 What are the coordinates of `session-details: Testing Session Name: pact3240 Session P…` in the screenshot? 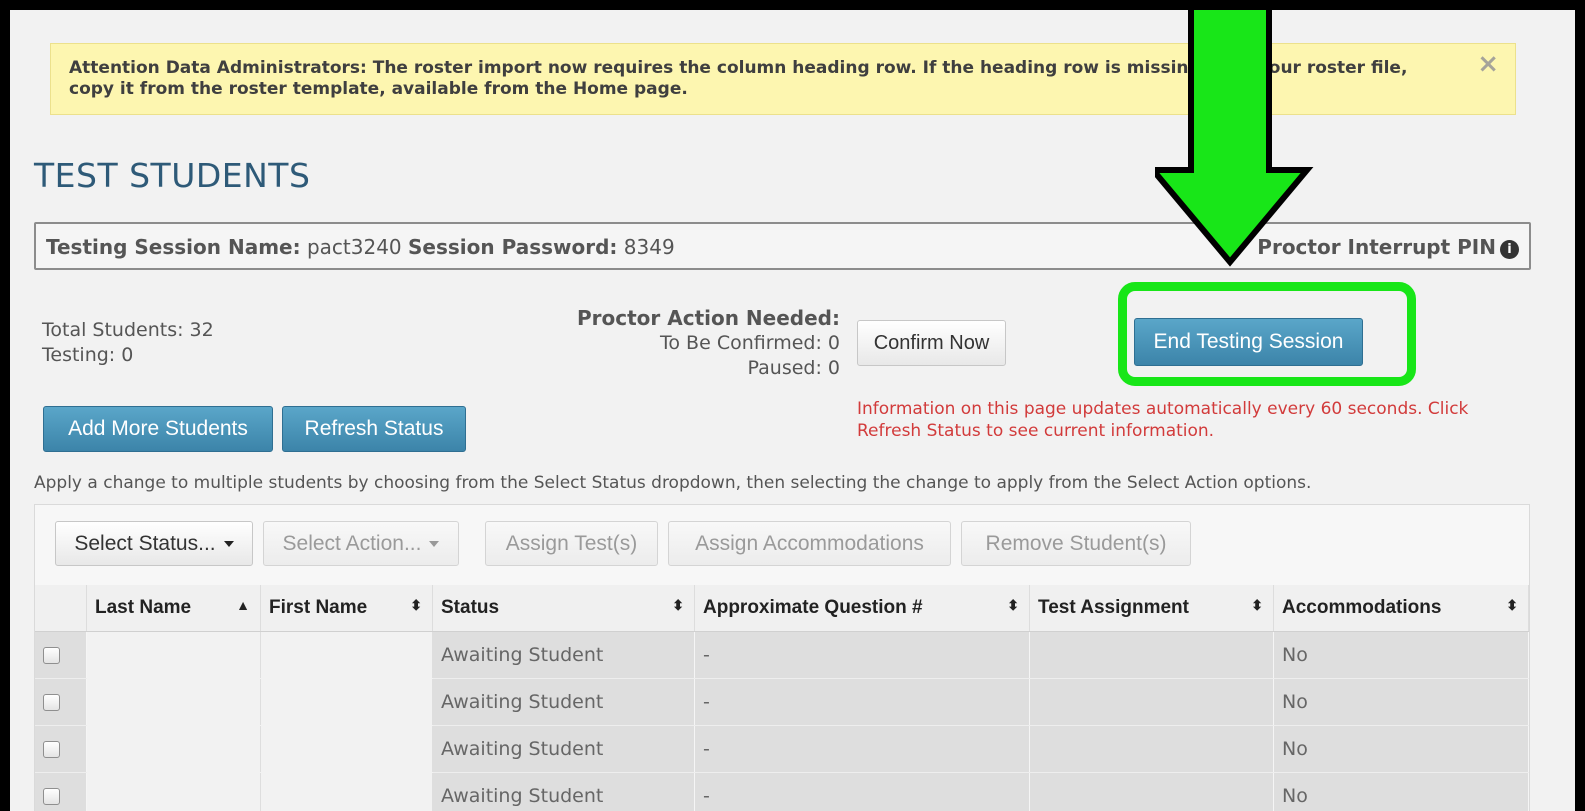 It's located at (360, 247).